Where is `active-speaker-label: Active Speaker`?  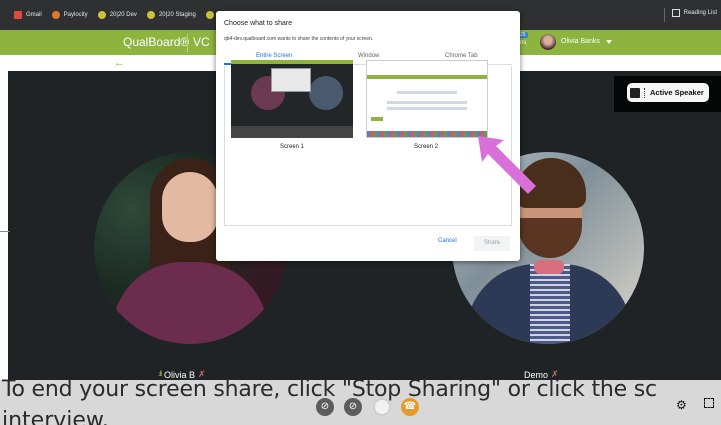 active-speaker-label: Active Speaker is located at coordinates (677, 92).